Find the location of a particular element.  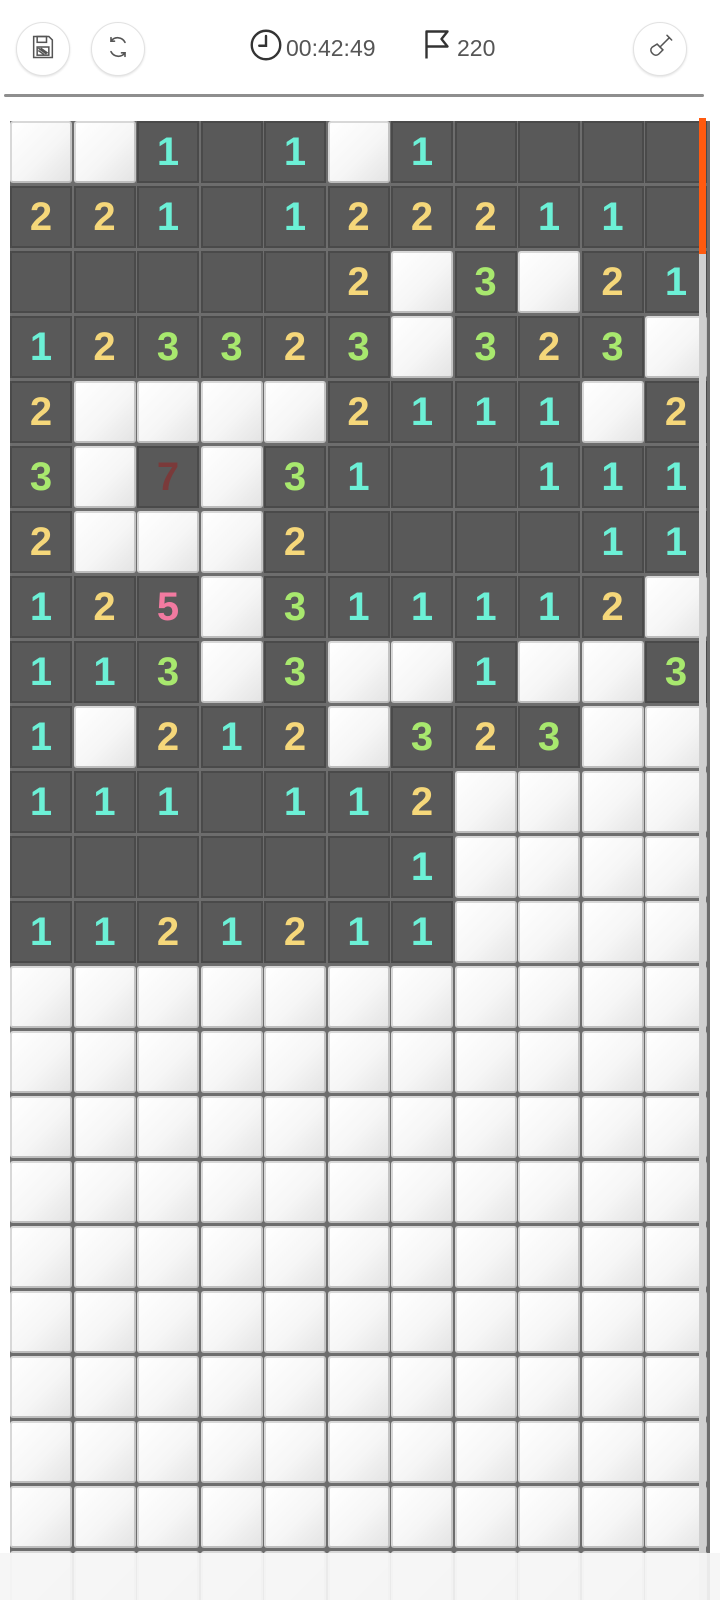

scrollbar-track is located at coordinates (702, 859).